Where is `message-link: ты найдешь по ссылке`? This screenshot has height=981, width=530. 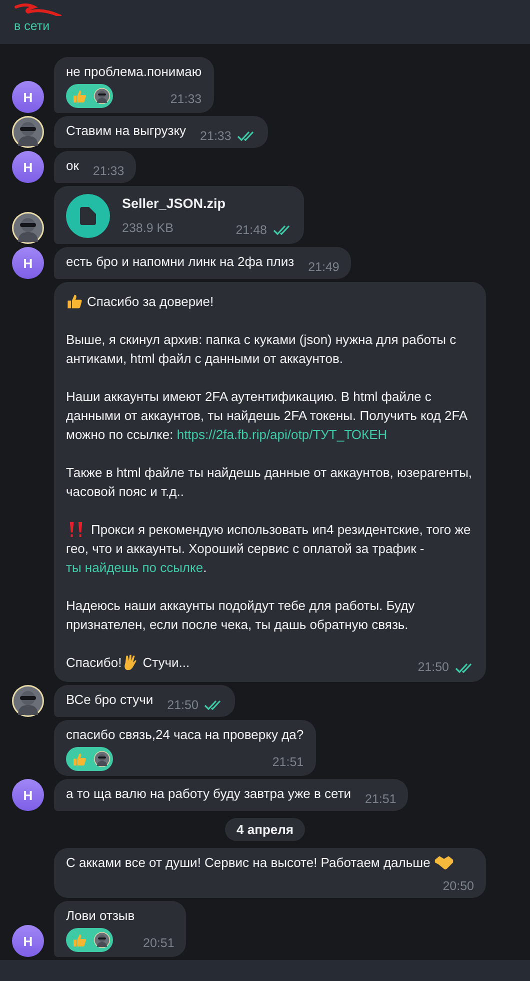
message-link: ты найдешь по ссылке is located at coordinates (135, 567).